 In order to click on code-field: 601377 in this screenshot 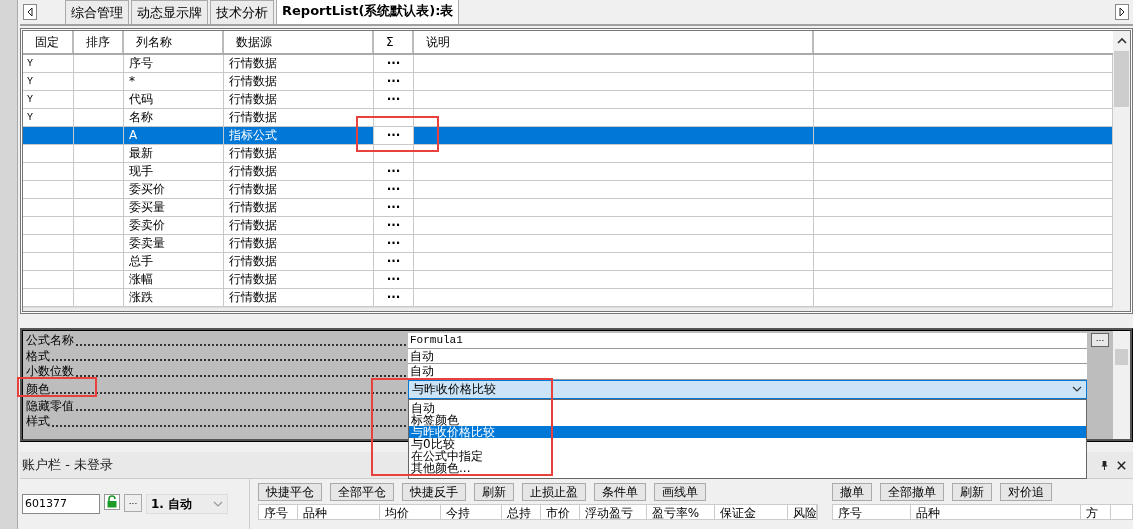, I will do `click(61, 504)`.